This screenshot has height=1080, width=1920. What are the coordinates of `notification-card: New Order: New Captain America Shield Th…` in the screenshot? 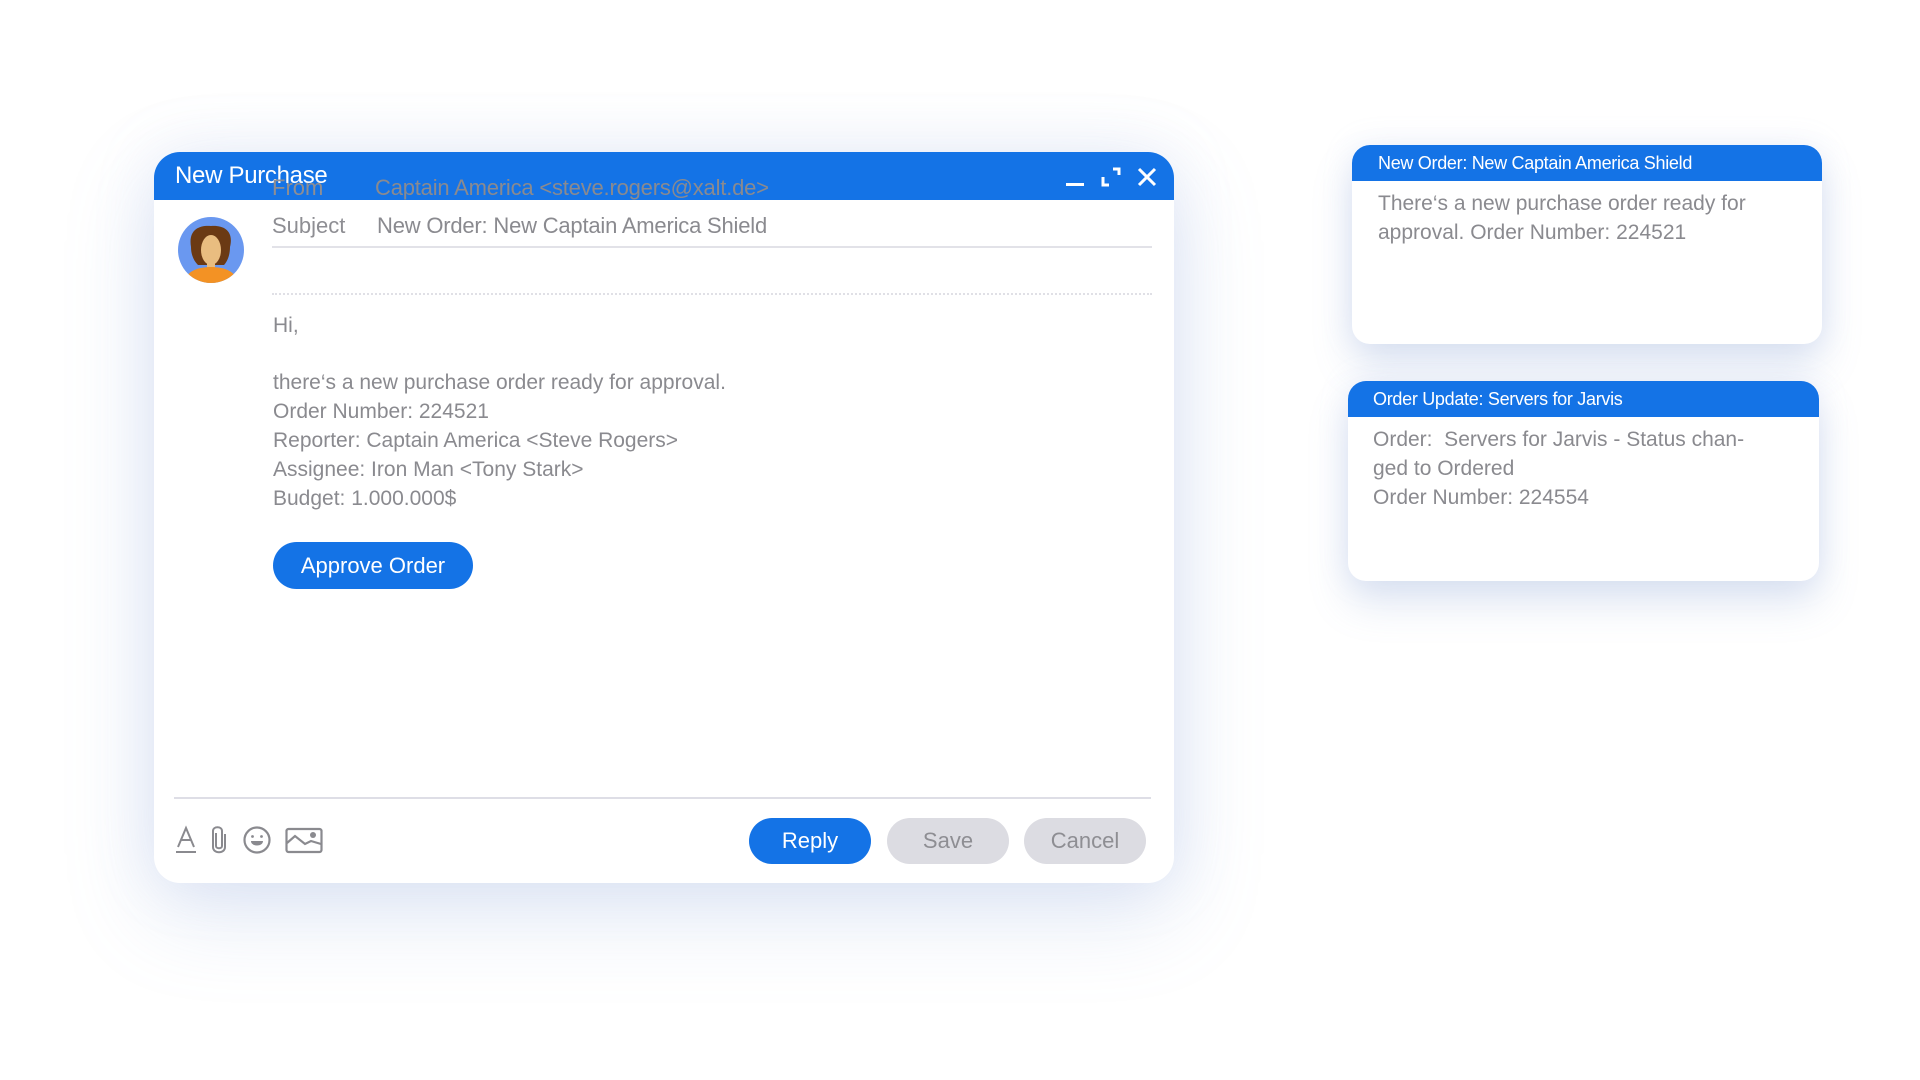 It's located at (1587, 244).